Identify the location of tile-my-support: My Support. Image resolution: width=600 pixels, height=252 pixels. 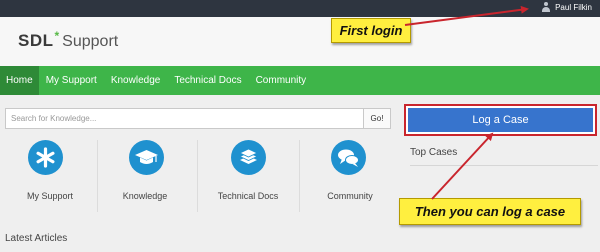
(50, 177).